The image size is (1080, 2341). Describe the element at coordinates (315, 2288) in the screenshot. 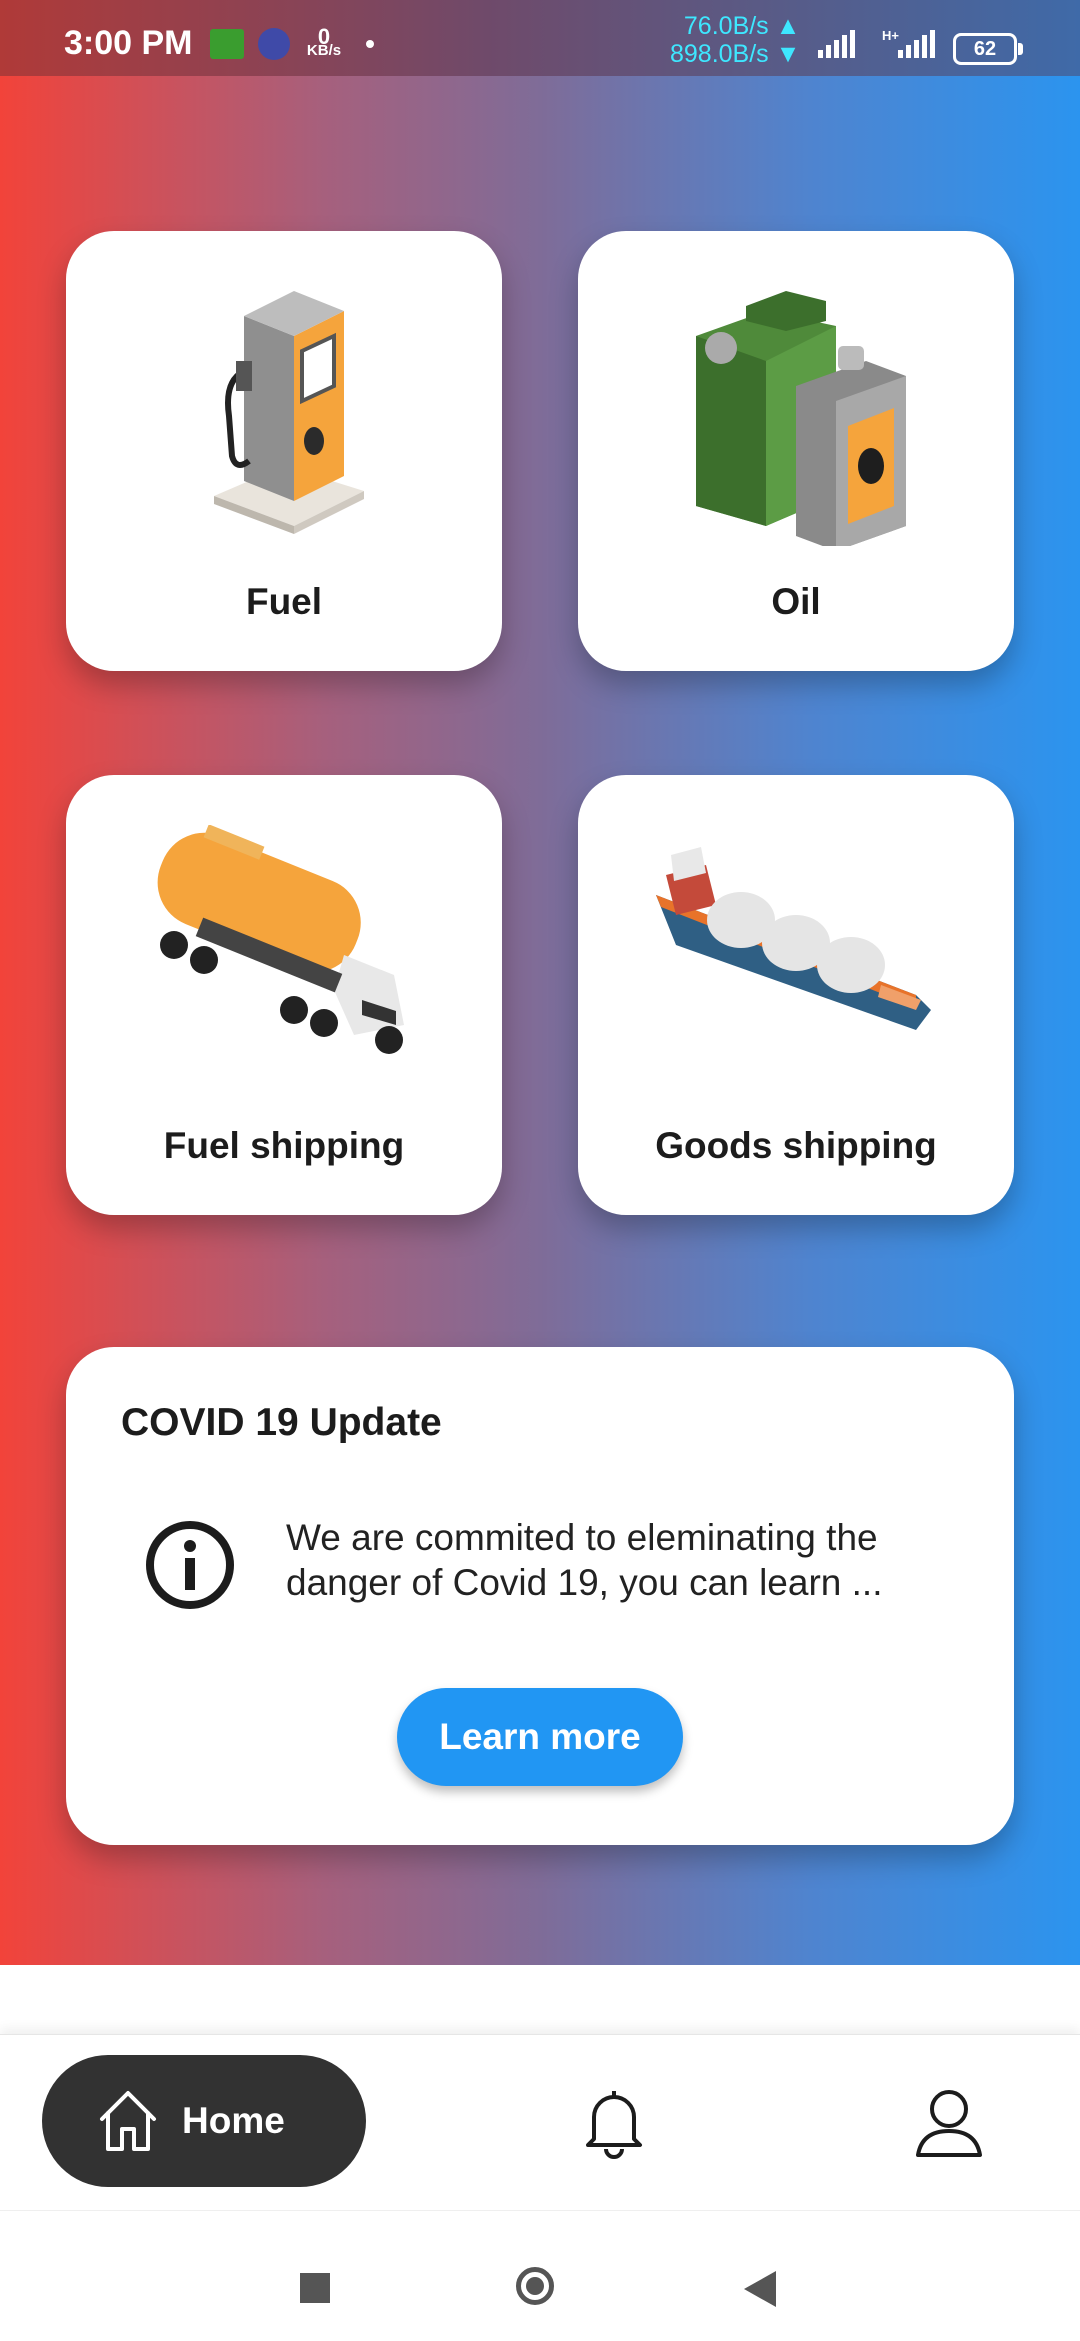

I see `recents-button-icon` at that location.